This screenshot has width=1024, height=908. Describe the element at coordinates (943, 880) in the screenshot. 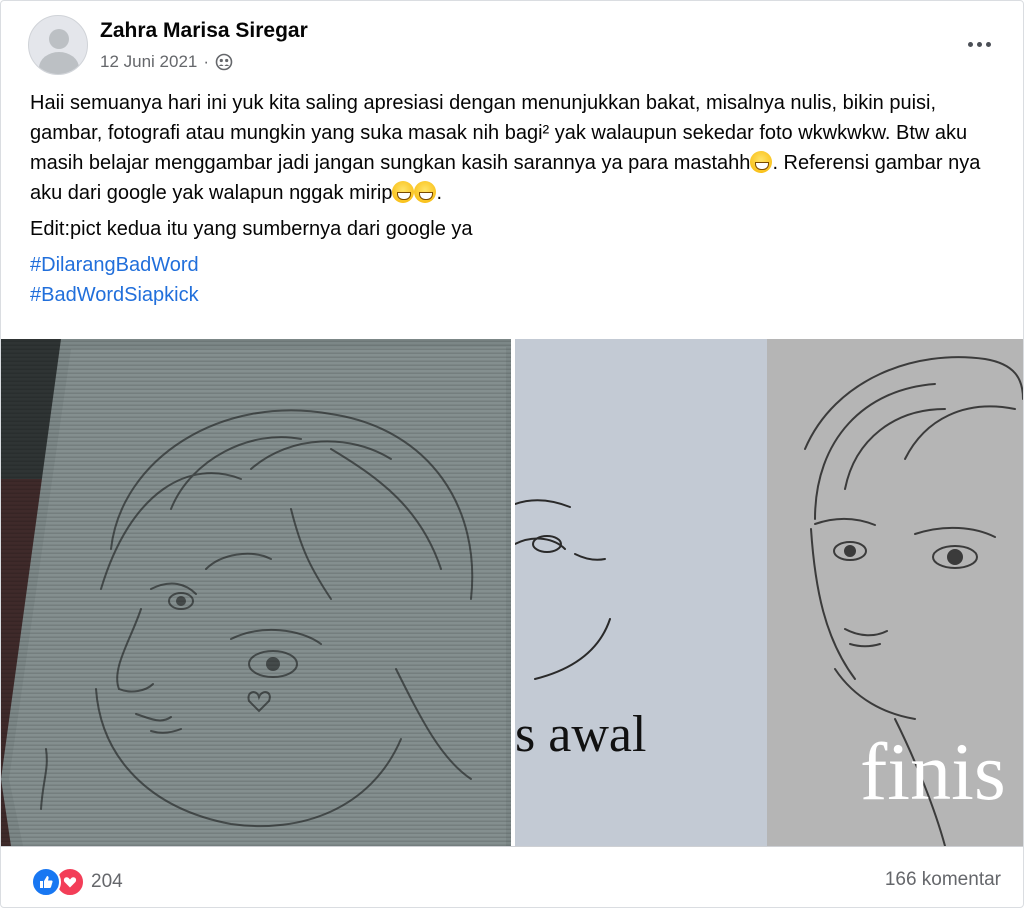

I see `comment-count: 166 komentar` at that location.